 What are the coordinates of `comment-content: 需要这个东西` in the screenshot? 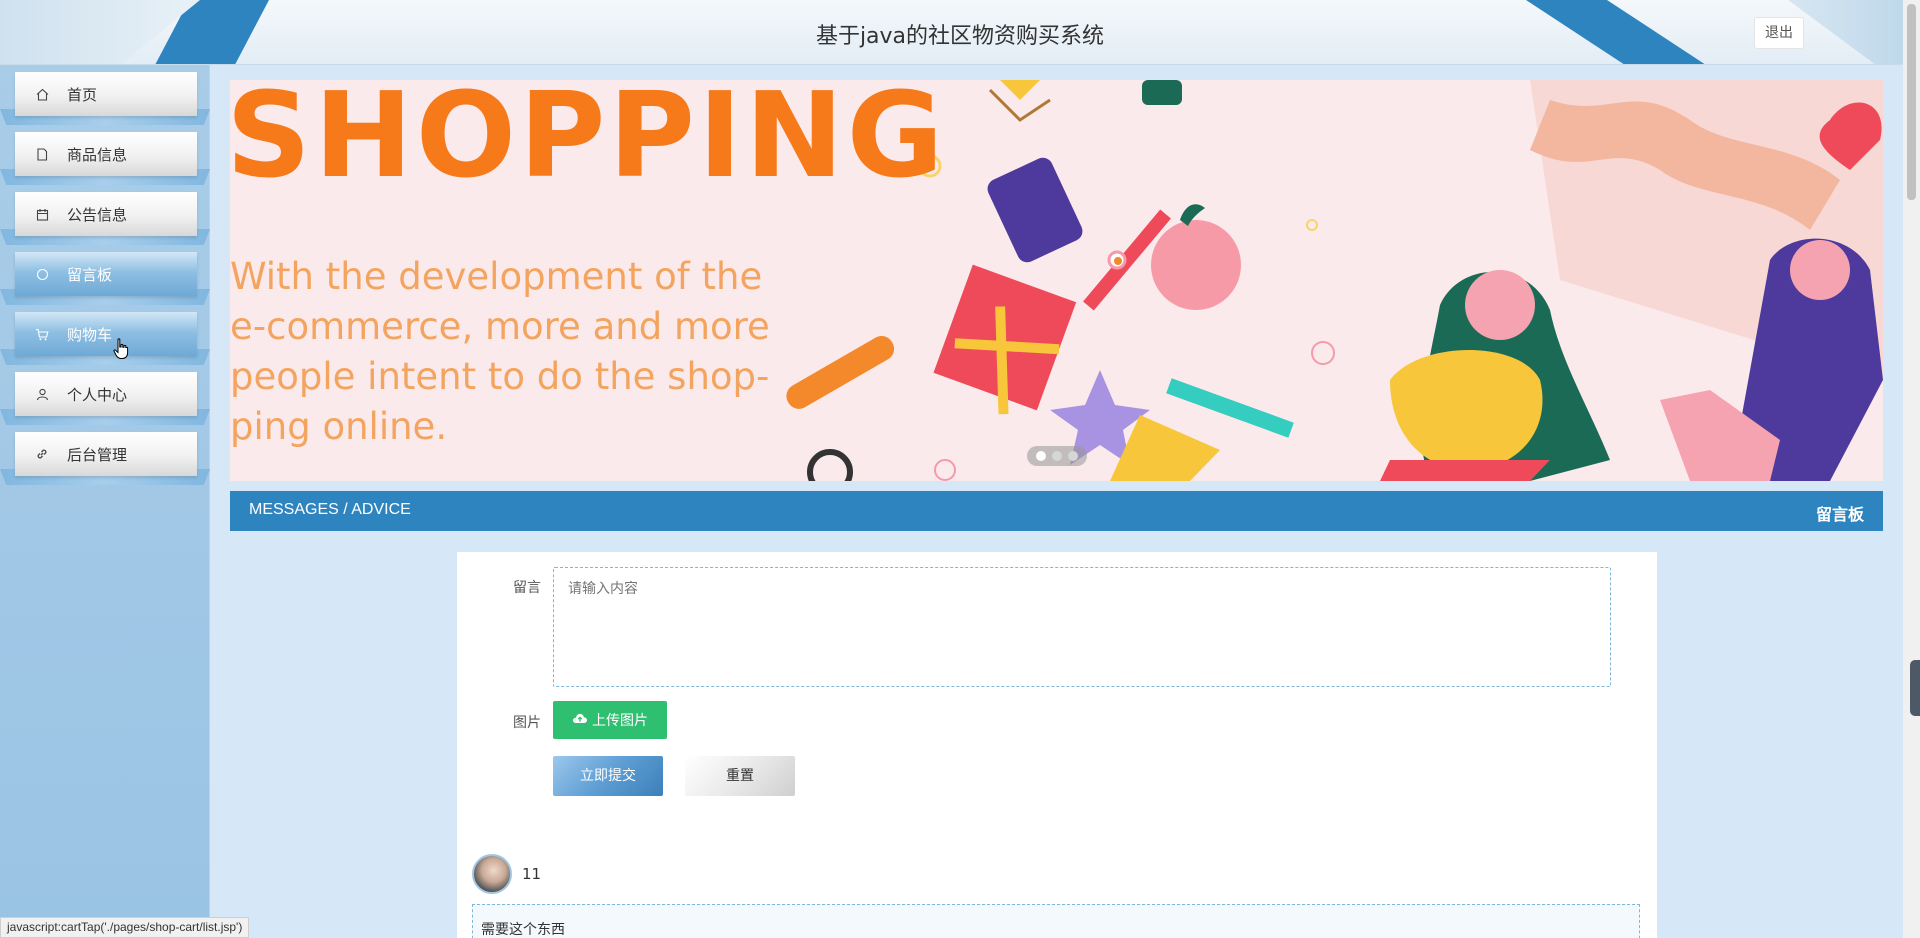 It's located at (1056, 921).